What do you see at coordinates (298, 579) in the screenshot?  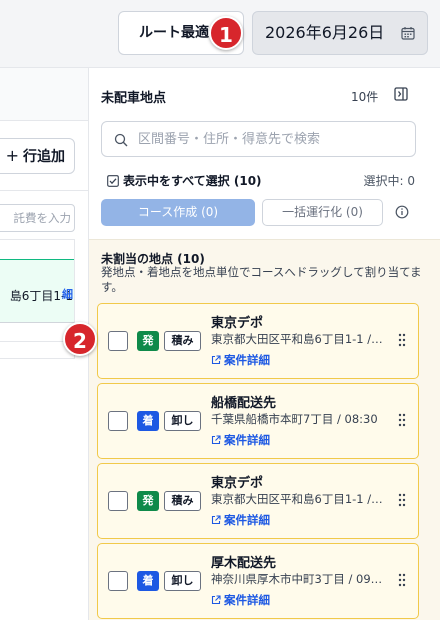 I see `point-address: 神奈川県厚木市中町3丁目 / 09:00` at bounding box center [298, 579].